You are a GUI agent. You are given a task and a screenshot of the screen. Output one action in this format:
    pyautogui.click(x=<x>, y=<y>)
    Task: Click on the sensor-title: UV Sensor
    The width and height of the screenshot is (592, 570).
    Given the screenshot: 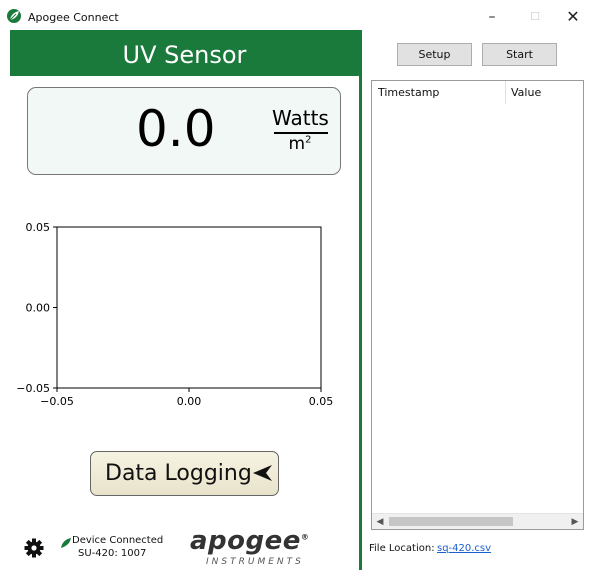 What is the action you would take?
    pyautogui.click(x=184, y=53)
    